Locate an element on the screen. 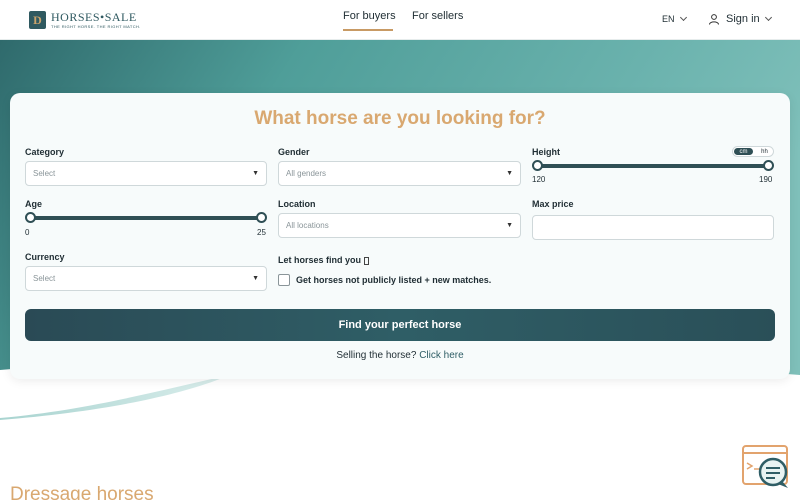 The width and height of the screenshot is (800, 500). max-price-label: Max price is located at coordinates (553, 204).